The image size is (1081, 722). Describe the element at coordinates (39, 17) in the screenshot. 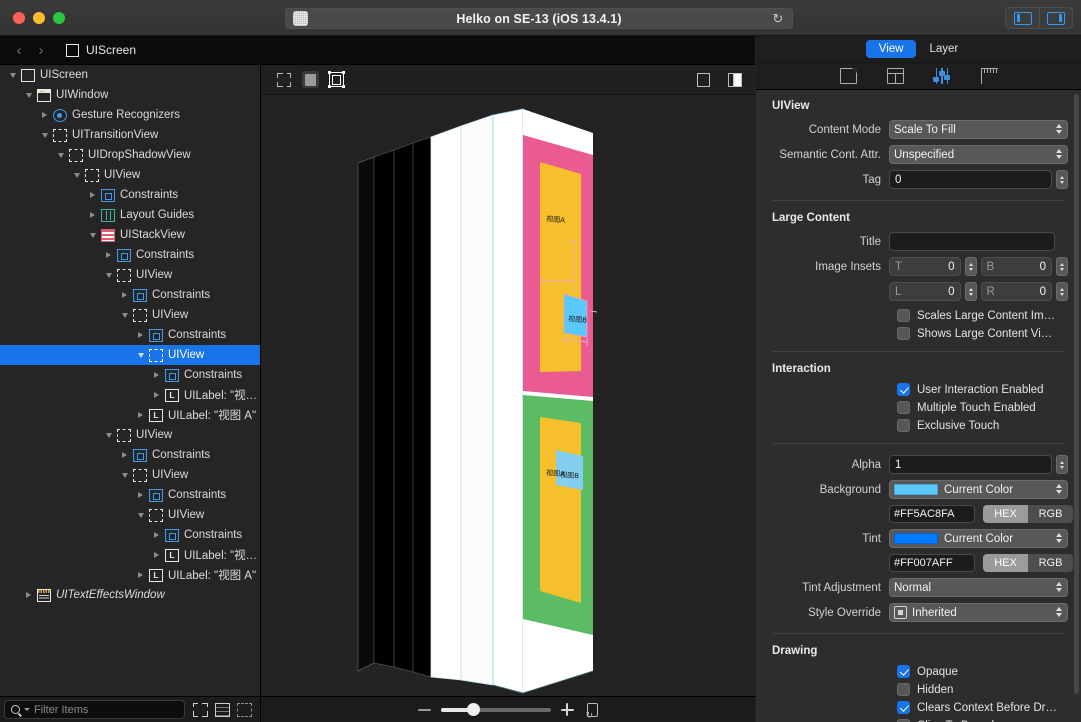

I see `minimize-button` at that location.